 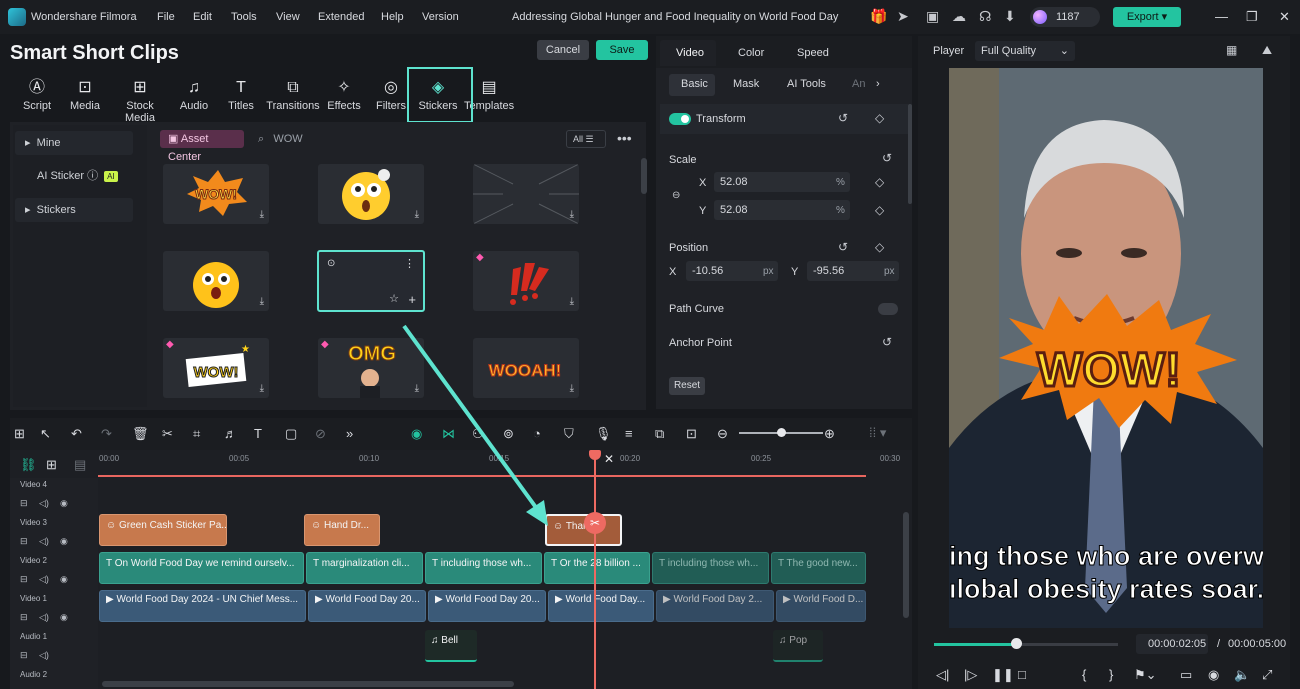 I want to click on tool-audio: ♫ Audio, so click(x=194, y=96).